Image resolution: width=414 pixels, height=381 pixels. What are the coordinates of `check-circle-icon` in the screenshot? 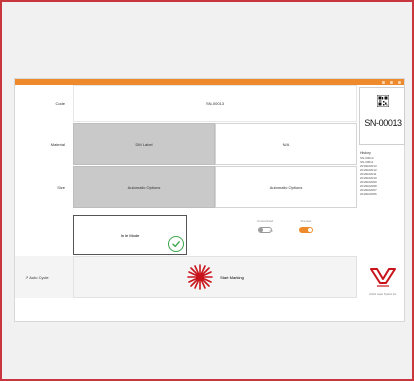 It's located at (176, 244).